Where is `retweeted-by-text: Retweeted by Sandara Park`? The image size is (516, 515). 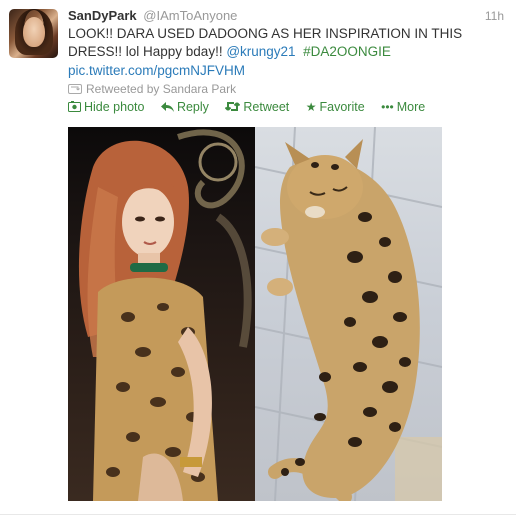 retweeted-by-text: Retweeted by Sandara Park is located at coordinates (161, 89).